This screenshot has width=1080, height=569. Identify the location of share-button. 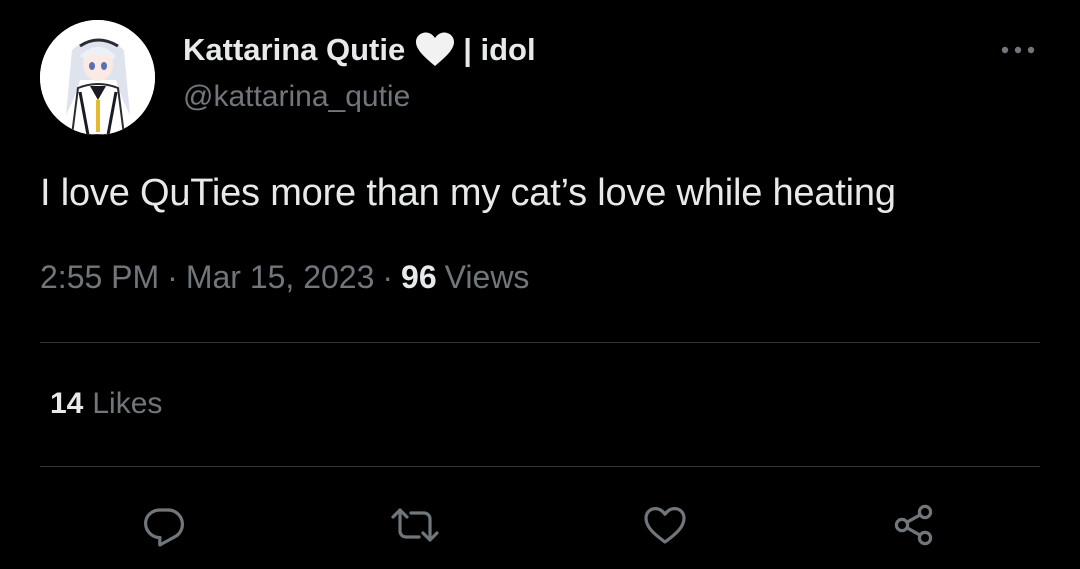
(914, 525).